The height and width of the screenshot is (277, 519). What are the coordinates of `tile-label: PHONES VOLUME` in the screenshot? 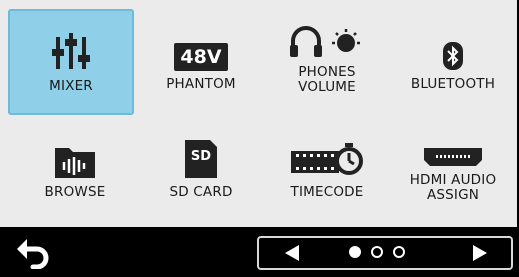 It's located at (327, 80).